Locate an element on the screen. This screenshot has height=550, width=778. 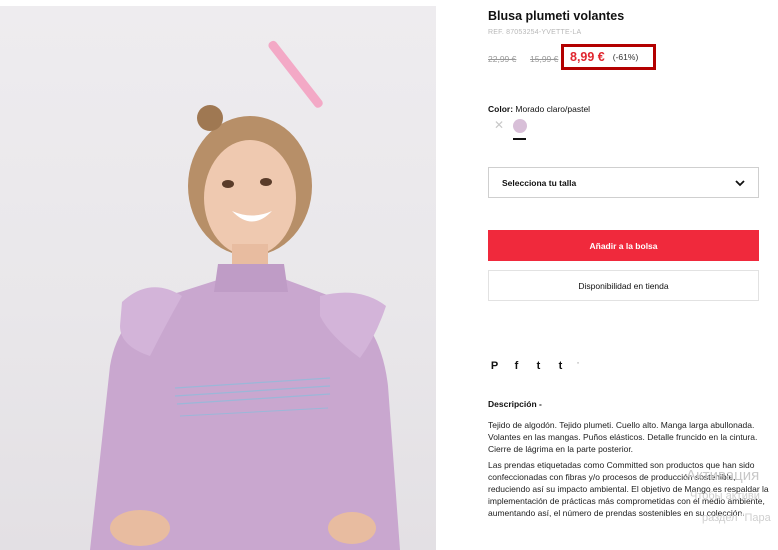
swatch-selected-indicator is located at coordinates (519, 139).